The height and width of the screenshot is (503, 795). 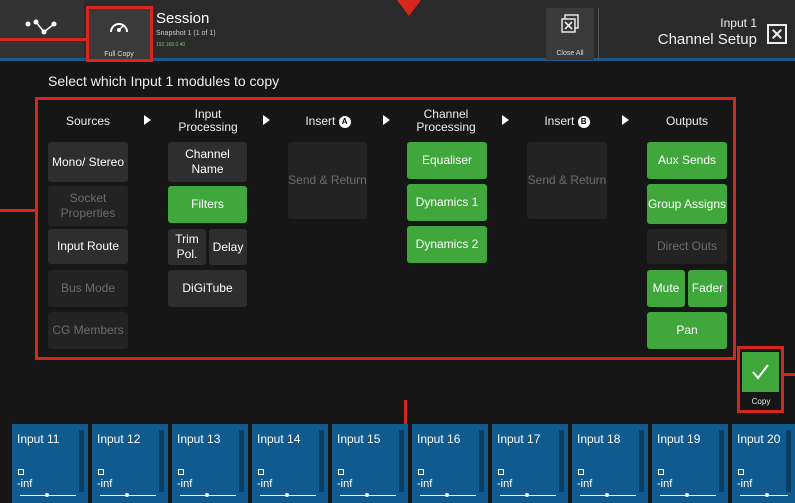 I want to click on col-sources: Sources, so click(x=88, y=121).